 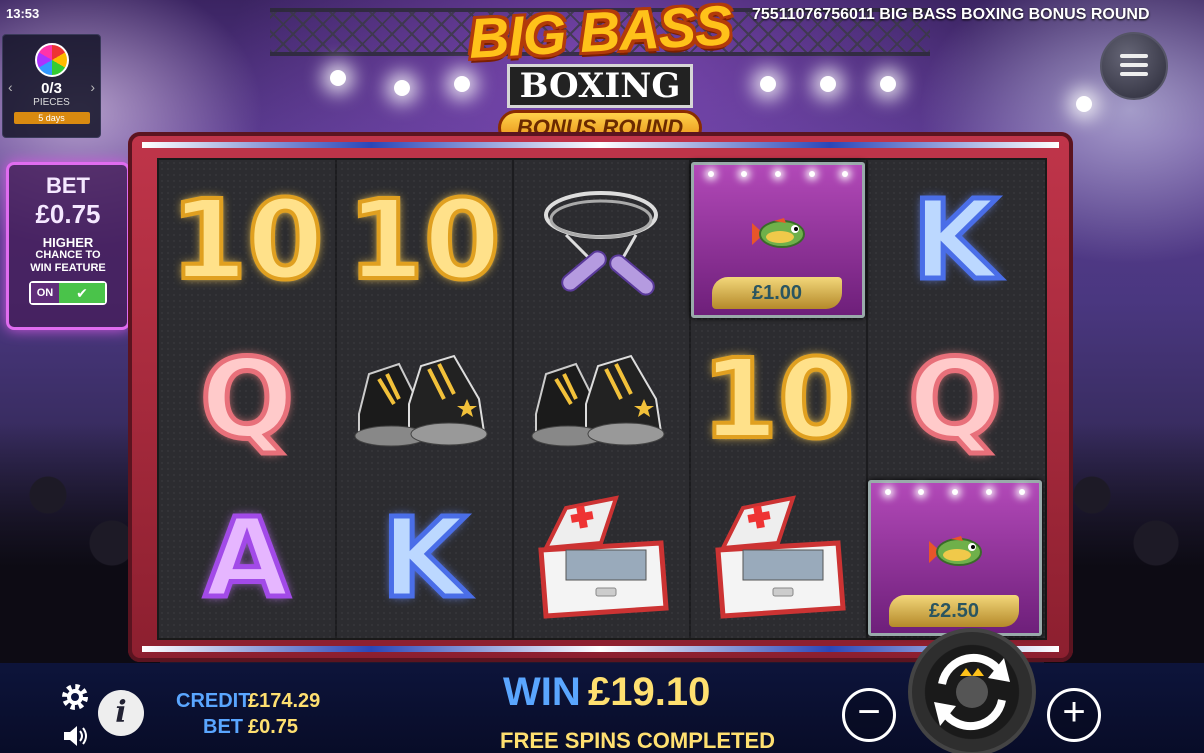 I want to click on win-label: WIN, so click(x=542, y=692).